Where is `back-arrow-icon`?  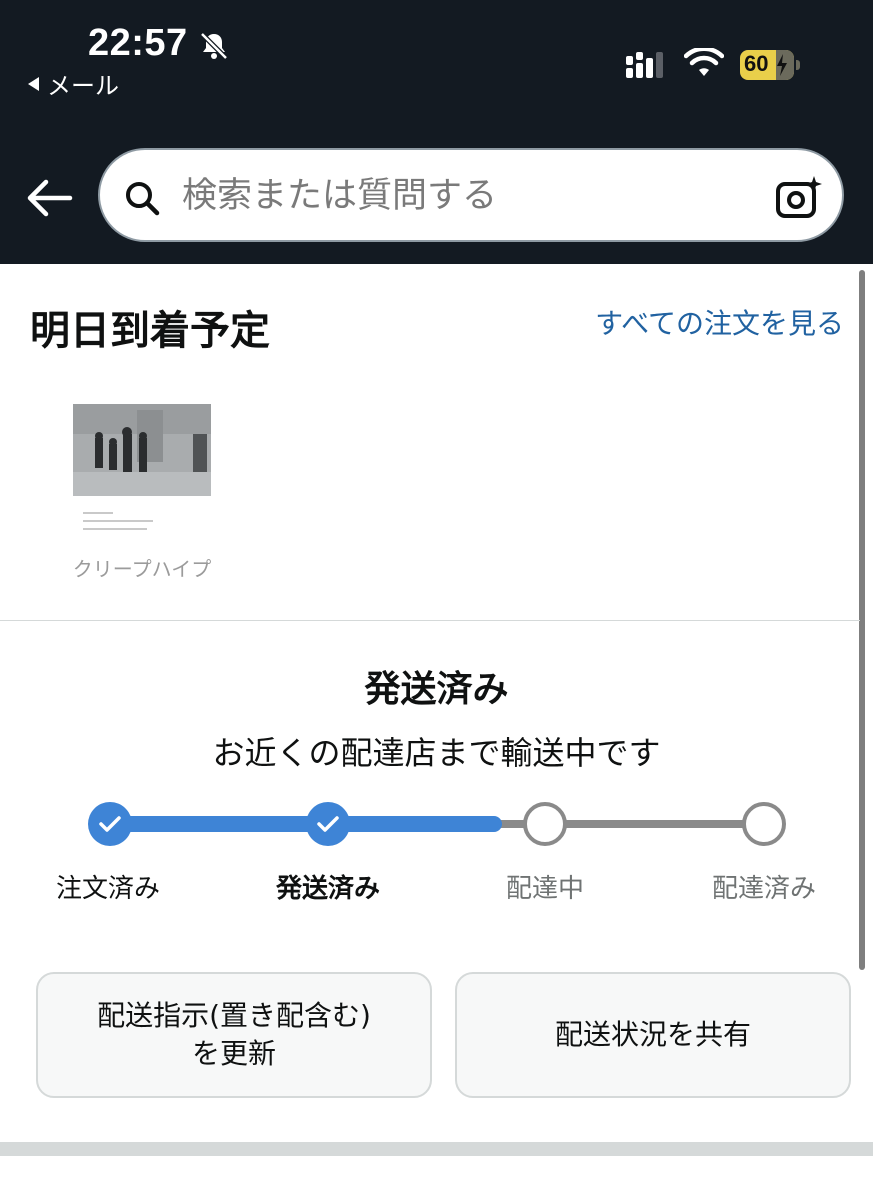 back-arrow-icon is located at coordinates (49, 198).